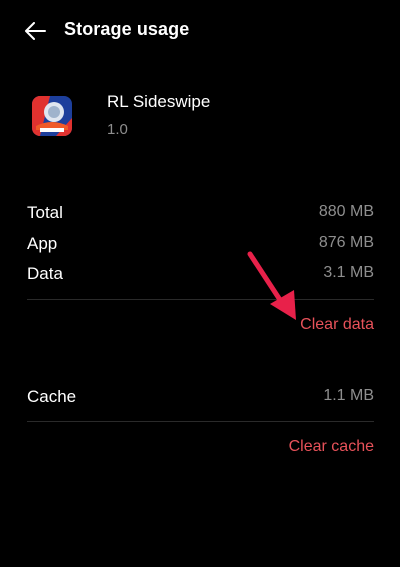  Describe the element at coordinates (42, 243) in the screenshot. I see `storage-row-label: App` at that location.